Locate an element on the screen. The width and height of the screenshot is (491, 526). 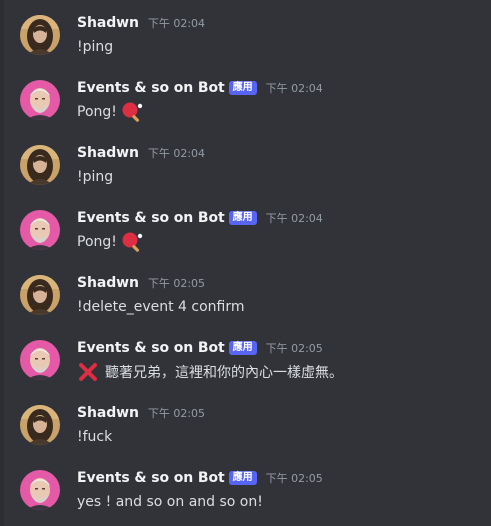
message-item: Shadwn 下午 02:05 !fuck is located at coordinates (245, 433).